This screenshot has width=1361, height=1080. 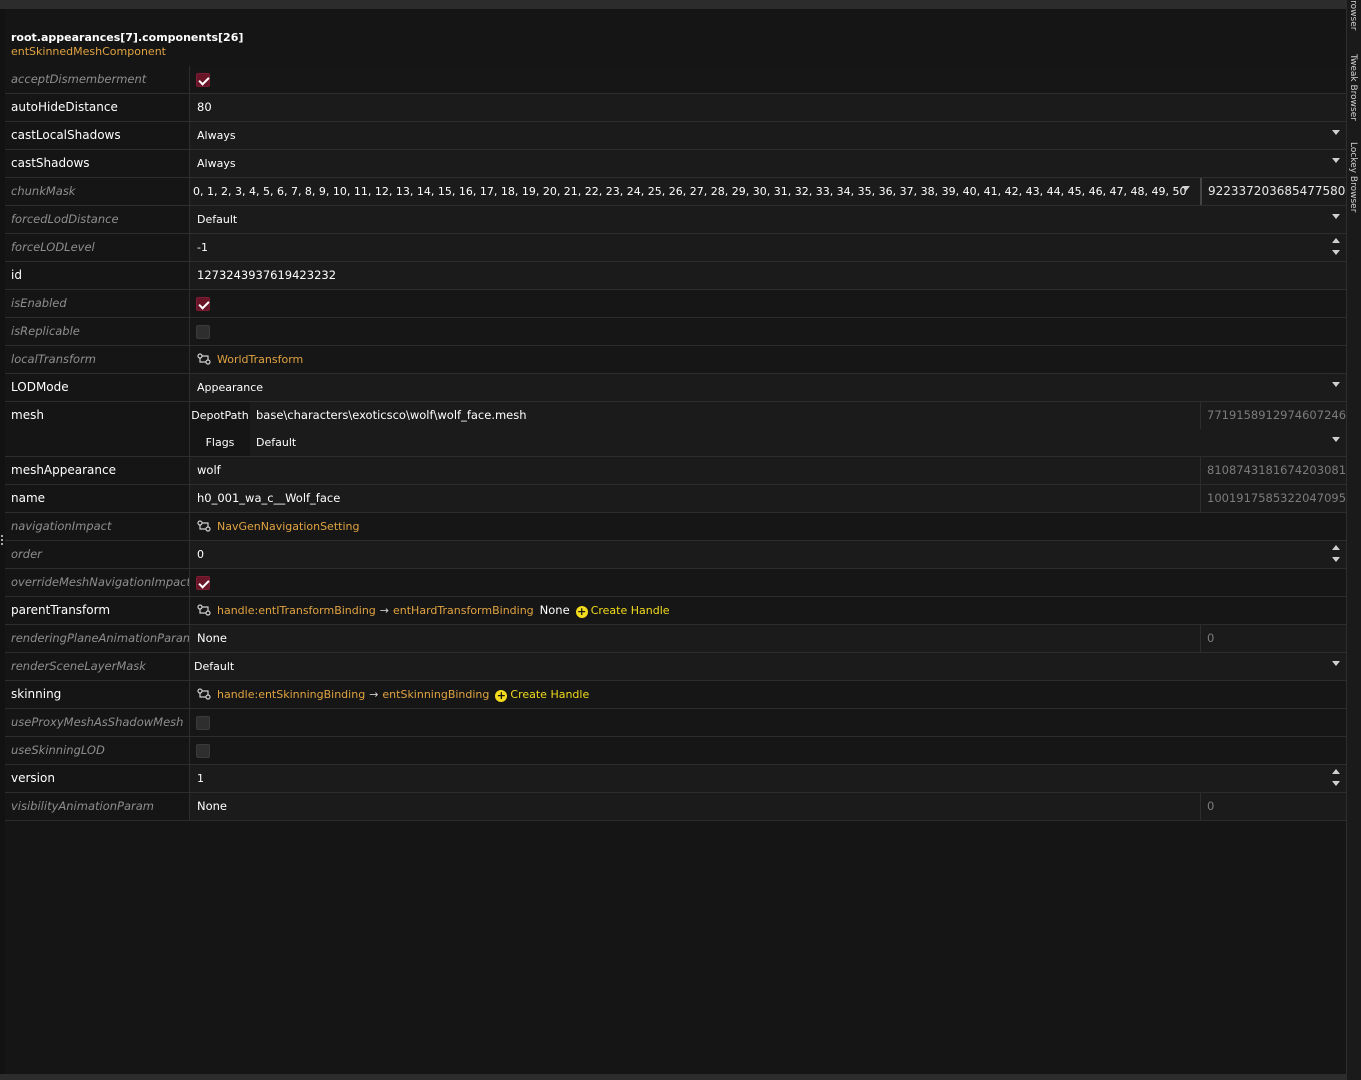 I want to click on prop-label: id, so click(x=97, y=275).